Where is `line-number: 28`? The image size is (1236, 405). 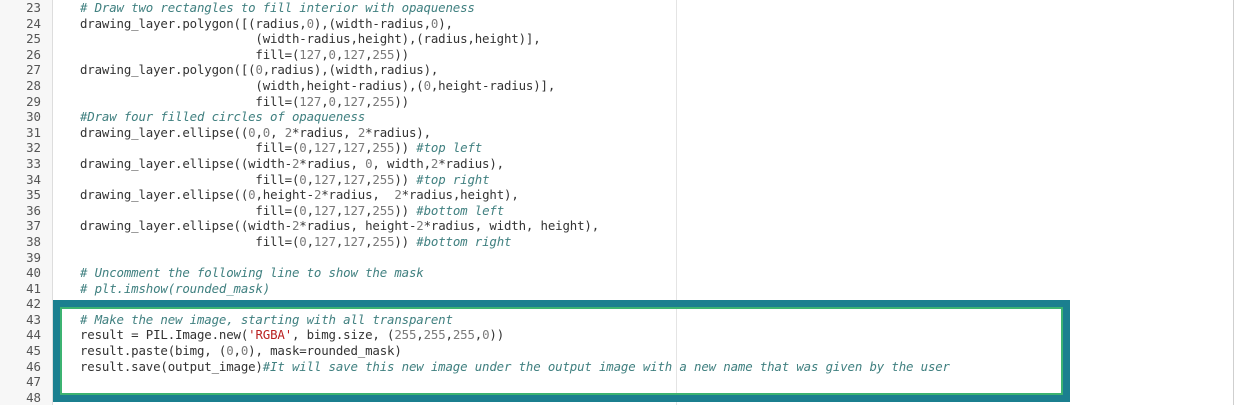 line-number: 28 is located at coordinates (33, 85).